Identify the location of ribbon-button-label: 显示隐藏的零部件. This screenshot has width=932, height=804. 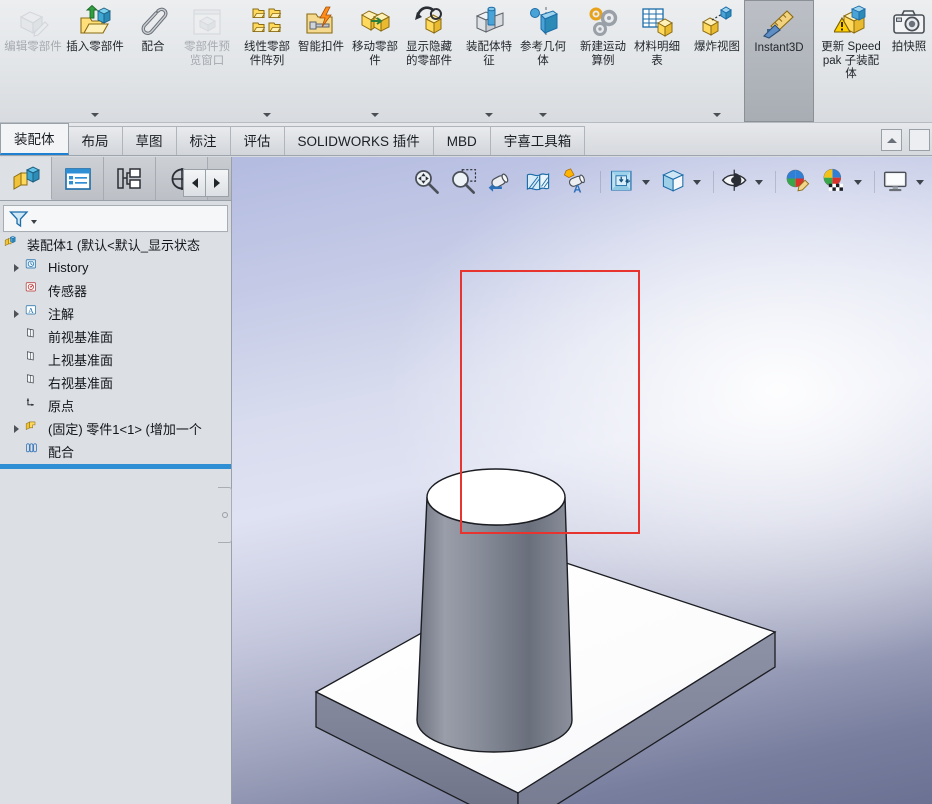
(429, 54).